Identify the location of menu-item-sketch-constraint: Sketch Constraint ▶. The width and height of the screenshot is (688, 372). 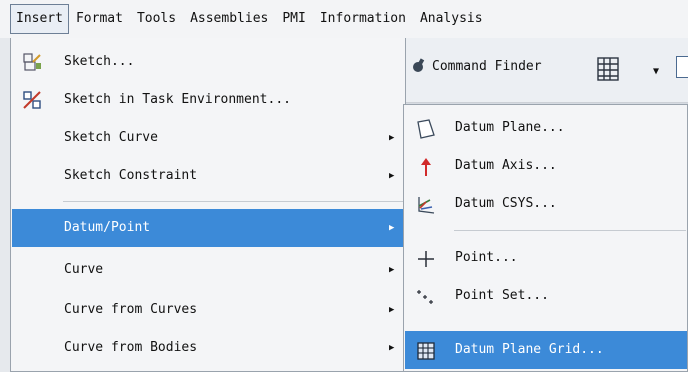
(208, 176).